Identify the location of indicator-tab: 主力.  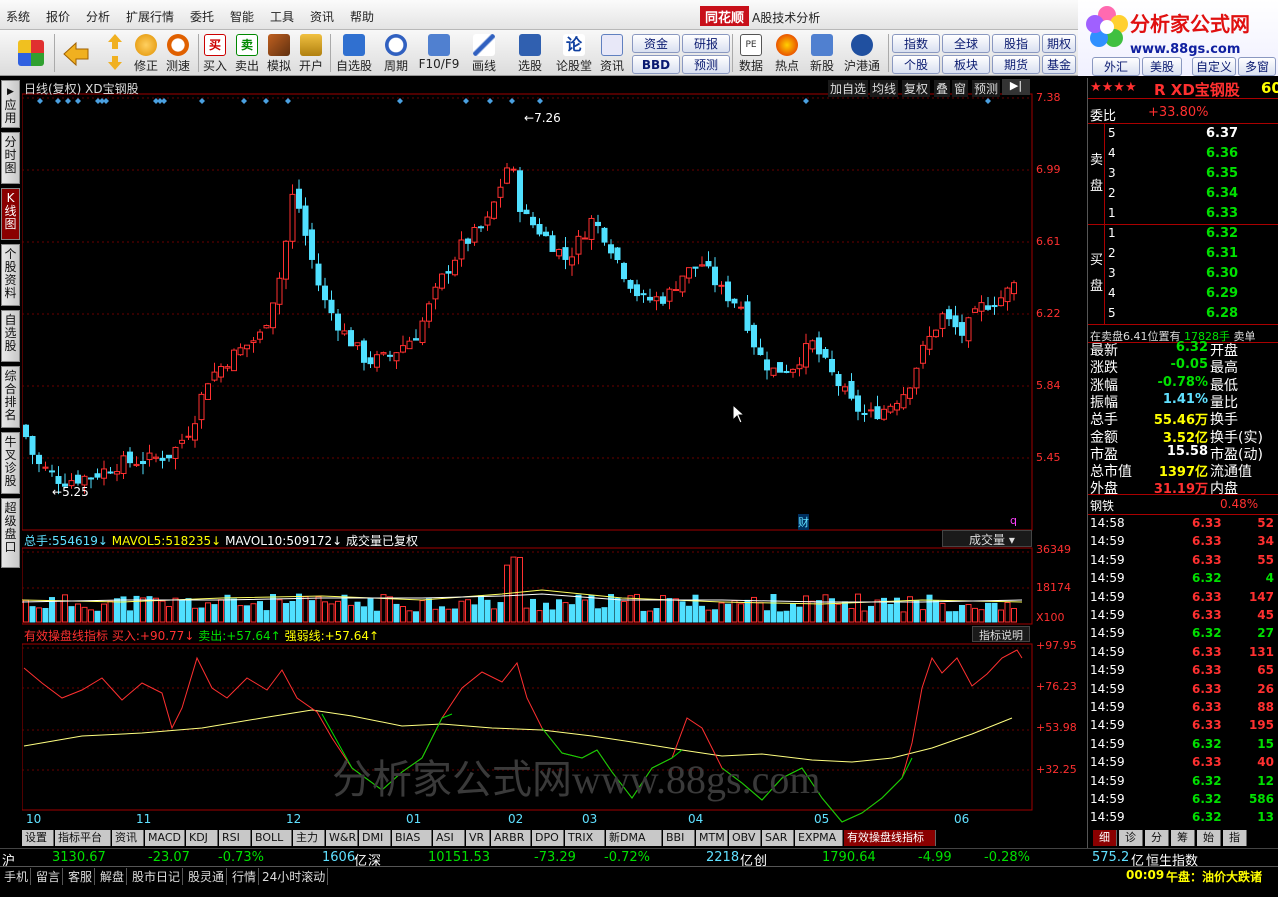
(309, 838).